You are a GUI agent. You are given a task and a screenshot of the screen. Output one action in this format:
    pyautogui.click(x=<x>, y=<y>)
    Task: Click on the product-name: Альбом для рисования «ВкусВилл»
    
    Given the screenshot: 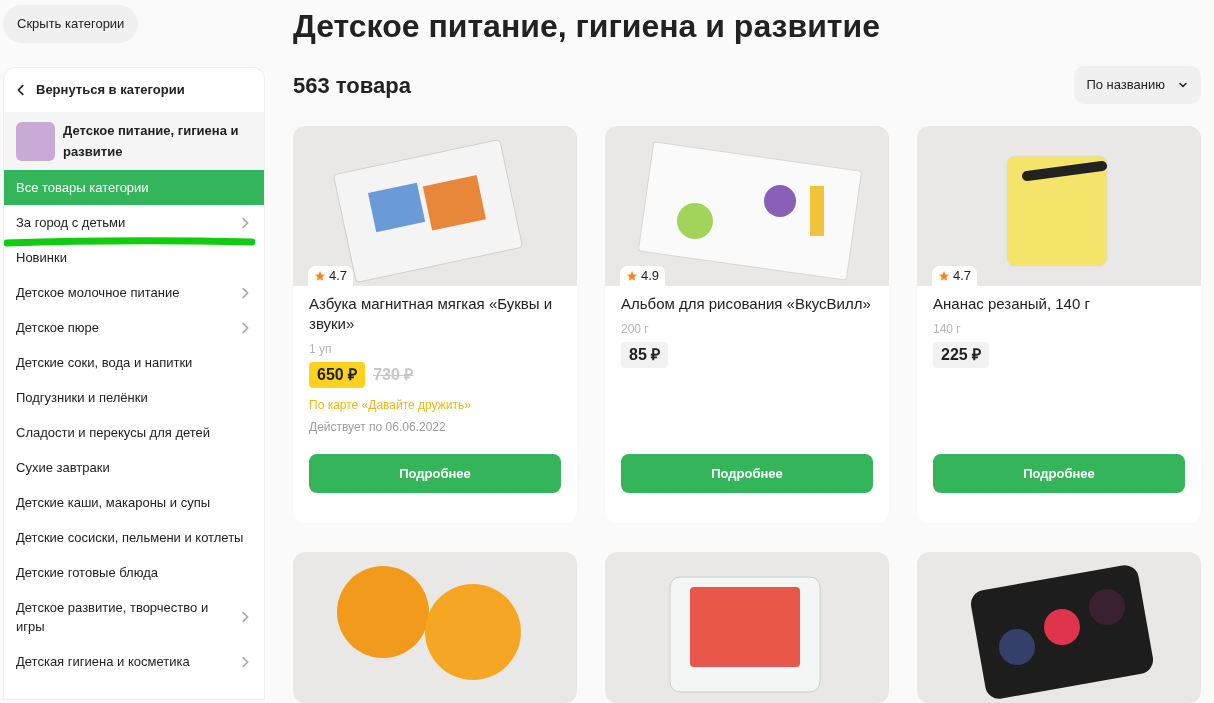 What is the action you would take?
    pyautogui.click(x=746, y=304)
    